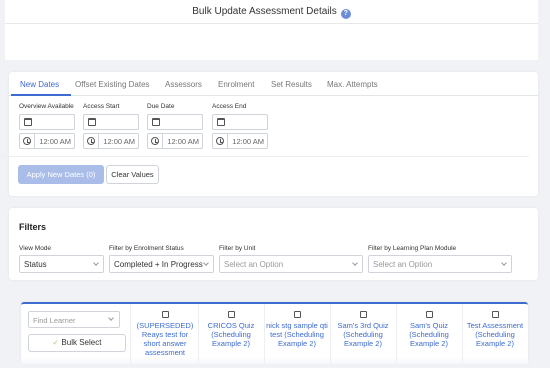  What do you see at coordinates (352, 84) in the screenshot?
I see `tab-max-attempts: Max. Attempts` at bounding box center [352, 84].